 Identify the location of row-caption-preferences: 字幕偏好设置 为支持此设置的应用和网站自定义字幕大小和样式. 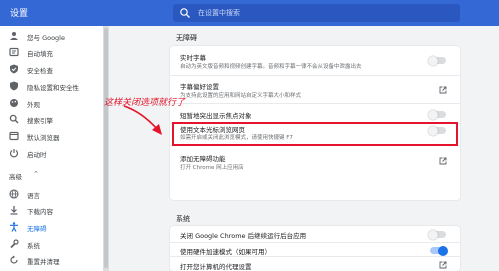
(315, 90).